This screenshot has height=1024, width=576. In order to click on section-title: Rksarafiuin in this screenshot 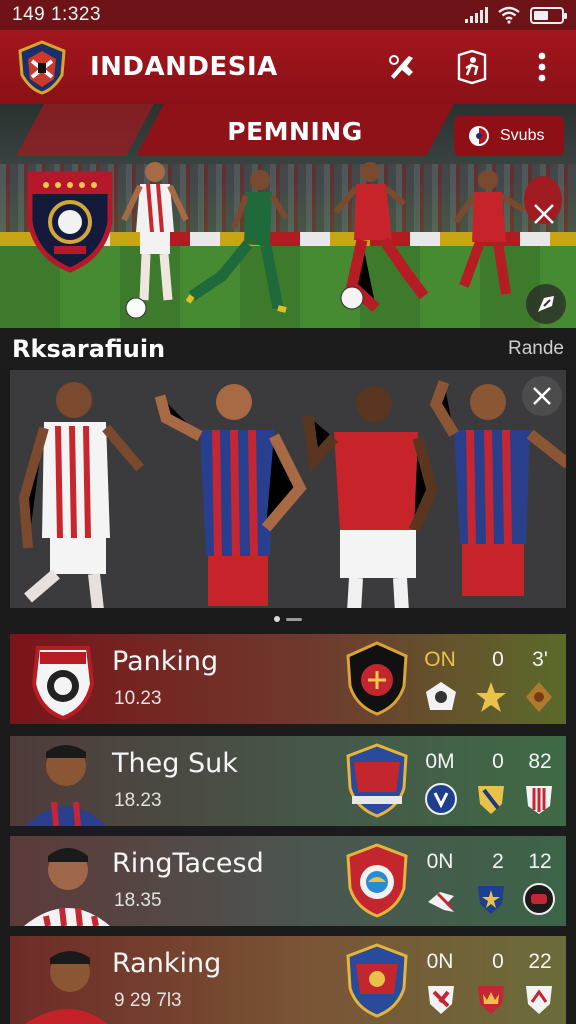, I will do `click(89, 349)`.